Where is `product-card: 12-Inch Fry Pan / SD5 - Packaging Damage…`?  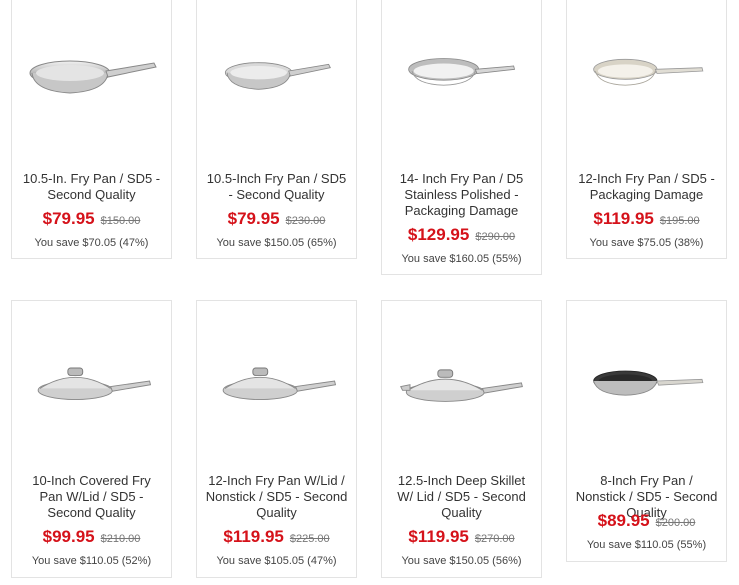
product-card: 12-Inch Fry Pan / SD5 - Packaging Damage… is located at coordinates (646, 129).